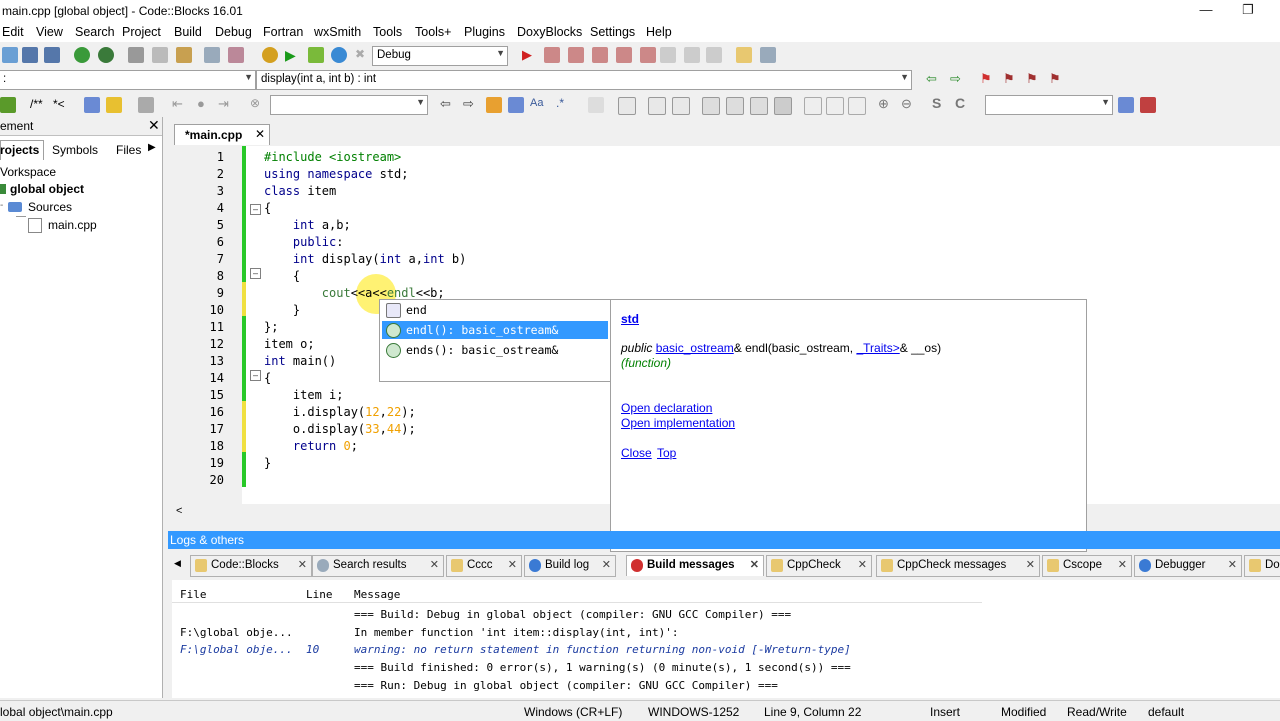 This screenshot has width=1280, height=721. What do you see at coordinates (468, 104) in the screenshot?
I see `find-next-icon: ⇨` at bounding box center [468, 104].